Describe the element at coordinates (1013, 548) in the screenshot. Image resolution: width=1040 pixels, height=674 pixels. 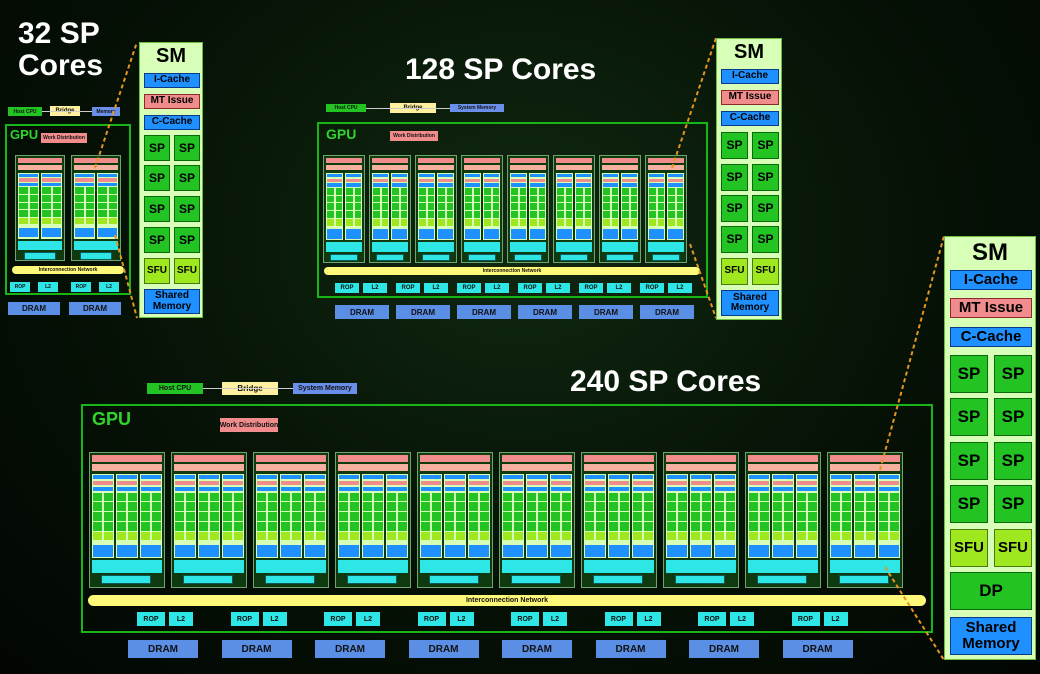
I see `sfu-unit: SFU` at that location.